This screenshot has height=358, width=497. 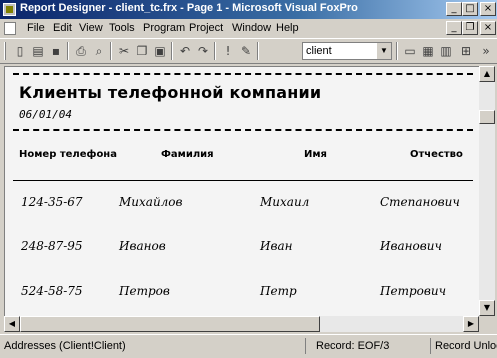 What do you see at coordinates (124, 51) in the screenshot?
I see `cut-icon: ✂` at bounding box center [124, 51].